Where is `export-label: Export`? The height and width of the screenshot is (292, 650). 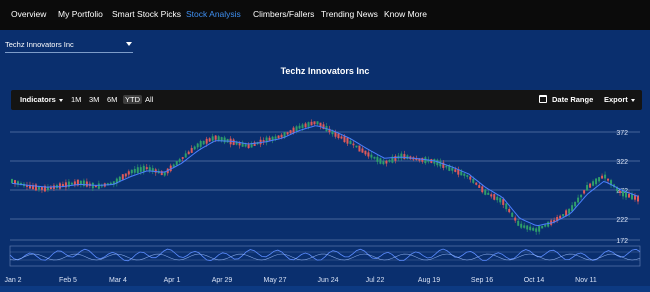 export-label: Export is located at coordinates (616, 99).